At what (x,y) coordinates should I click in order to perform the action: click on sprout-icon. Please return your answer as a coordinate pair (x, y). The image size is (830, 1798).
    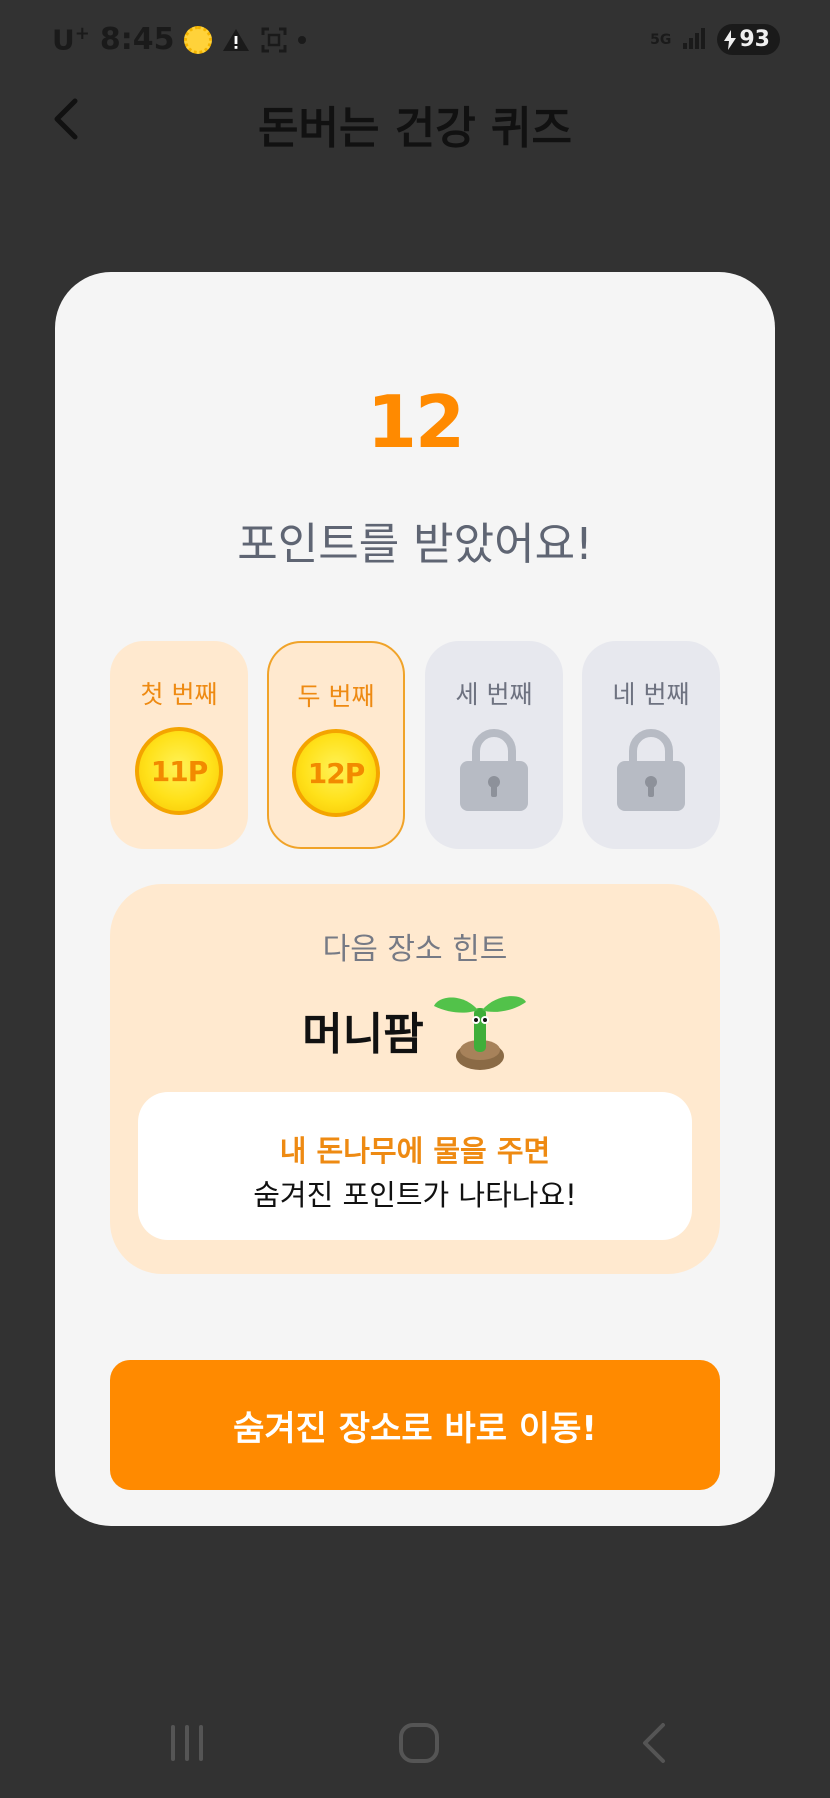
    Looking at the image, I should click on (479, 1033).